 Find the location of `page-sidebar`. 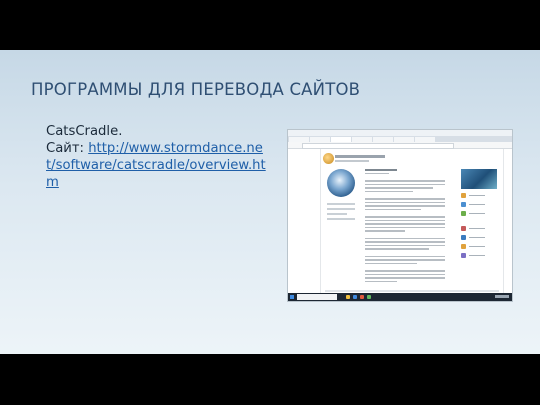

page-sidebar is located at coordinates (481, 213).